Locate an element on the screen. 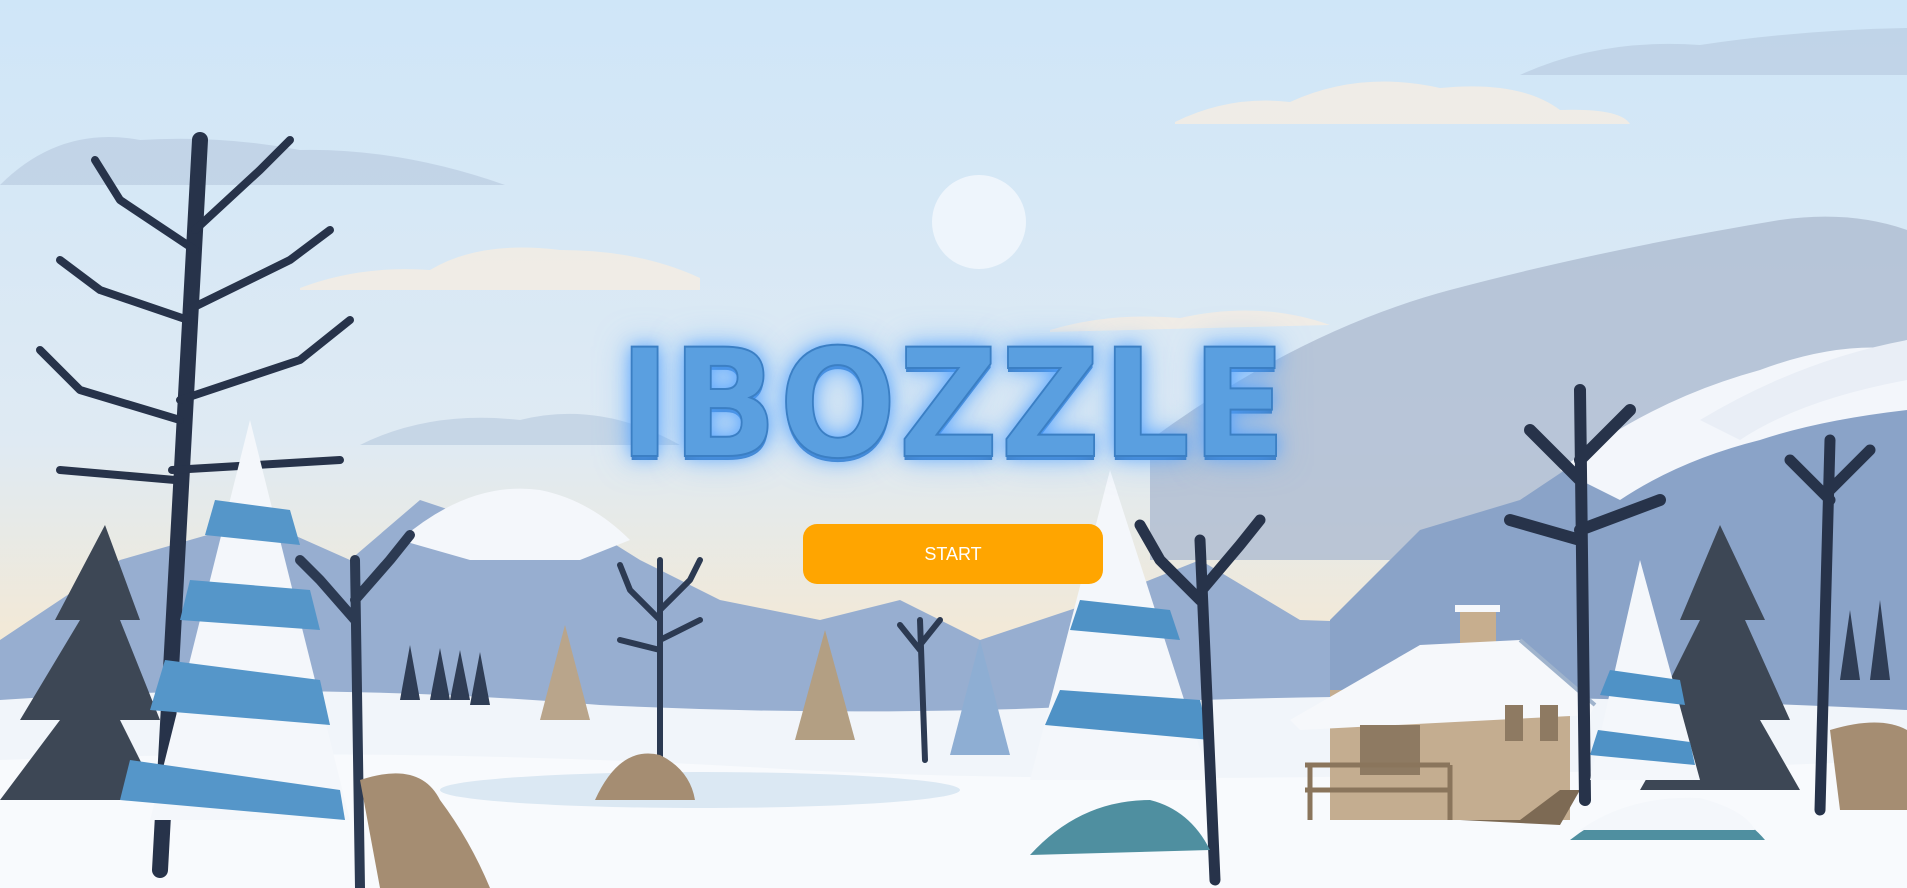 The image size is (1907, 888). start-button: START is located at coordinates (953, 554).